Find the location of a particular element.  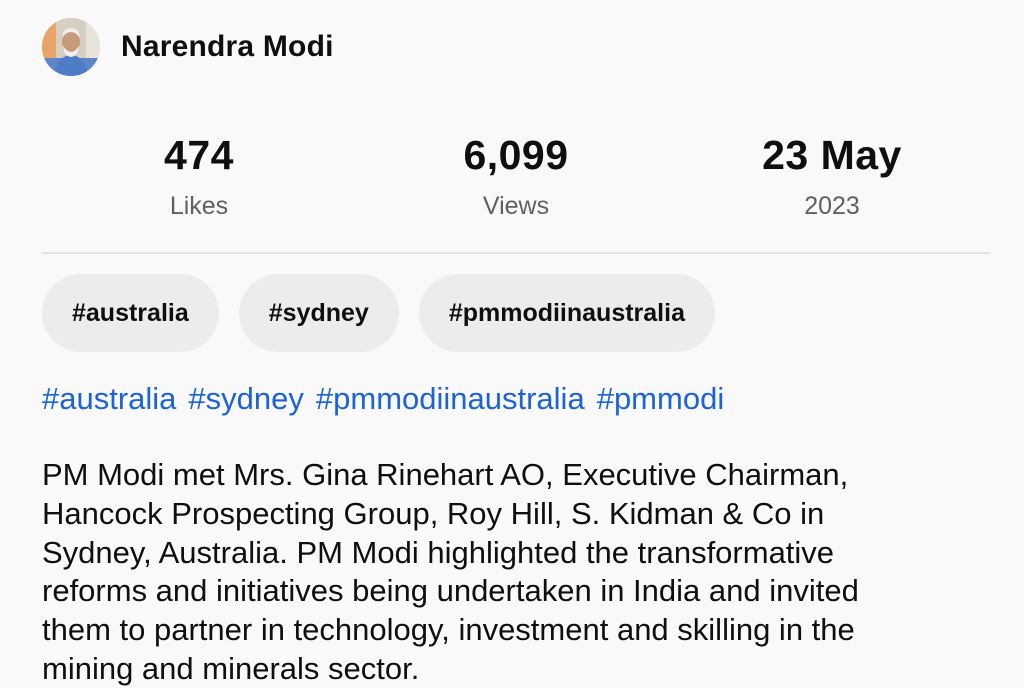

avatar-portrait-icon is located at coordinates (71, 47).